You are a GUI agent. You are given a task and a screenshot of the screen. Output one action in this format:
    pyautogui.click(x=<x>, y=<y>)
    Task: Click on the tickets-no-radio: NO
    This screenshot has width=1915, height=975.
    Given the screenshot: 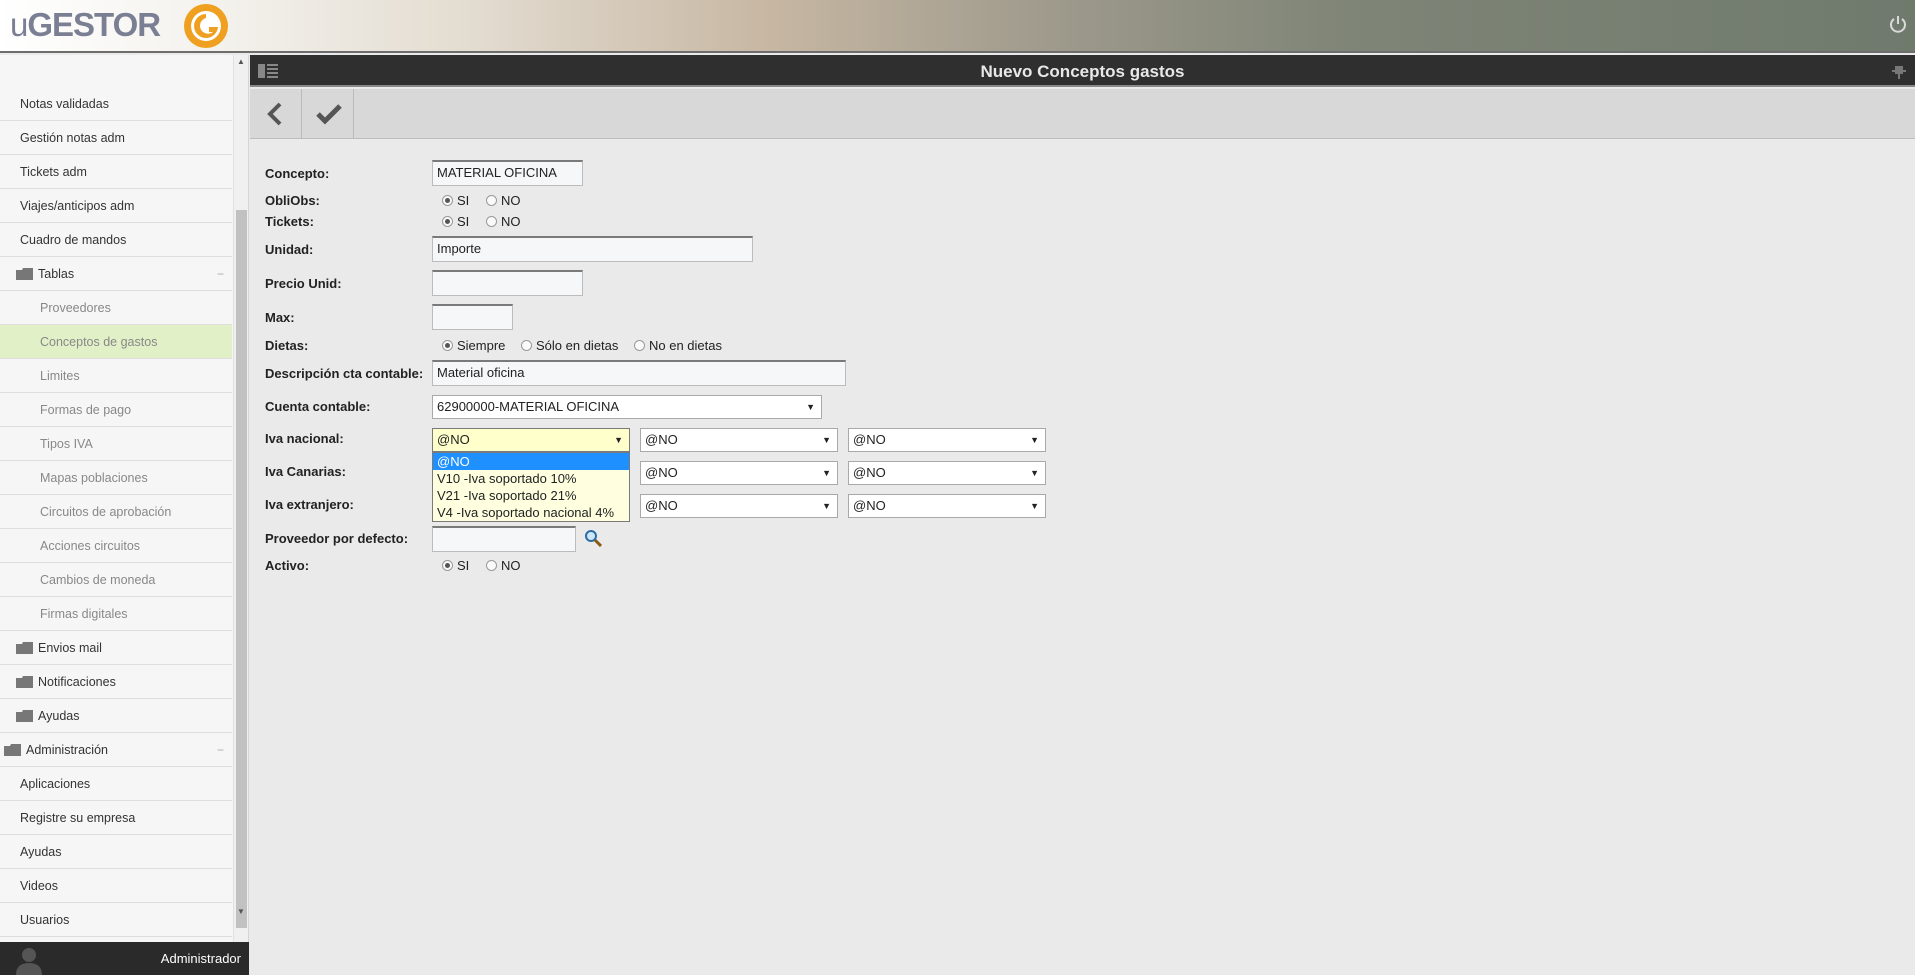 What is the action you would take?
    pyautogui.click(x=503, y=221)
    